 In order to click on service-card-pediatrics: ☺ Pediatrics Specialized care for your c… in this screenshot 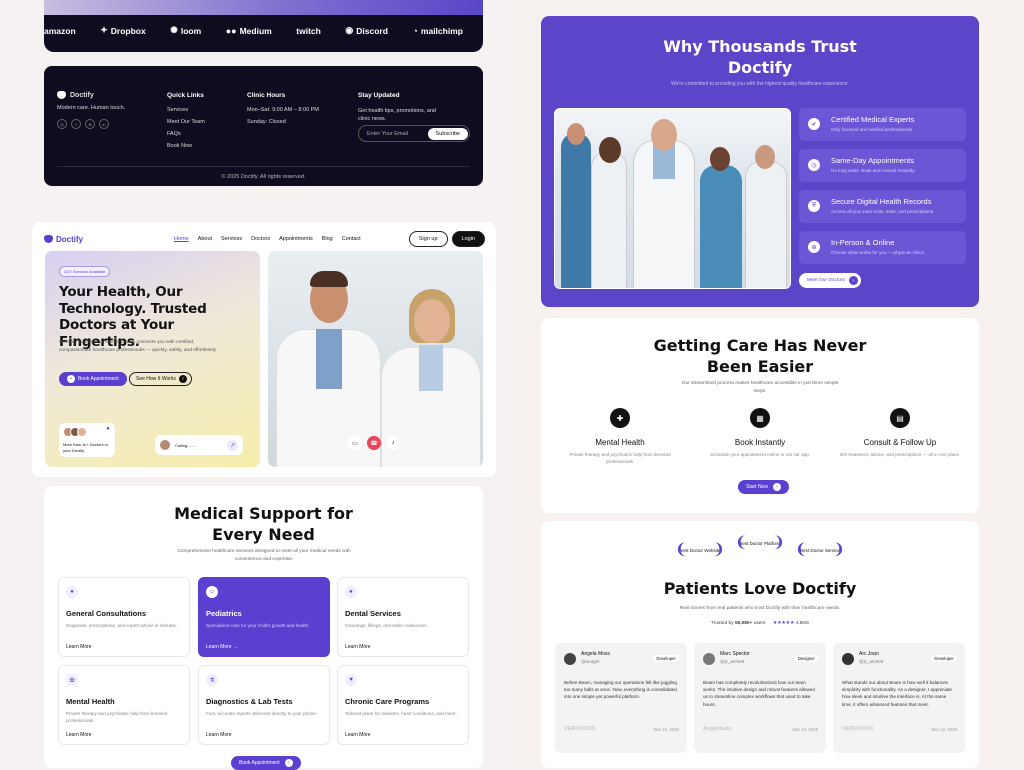, I will do `click(264, 617)`.